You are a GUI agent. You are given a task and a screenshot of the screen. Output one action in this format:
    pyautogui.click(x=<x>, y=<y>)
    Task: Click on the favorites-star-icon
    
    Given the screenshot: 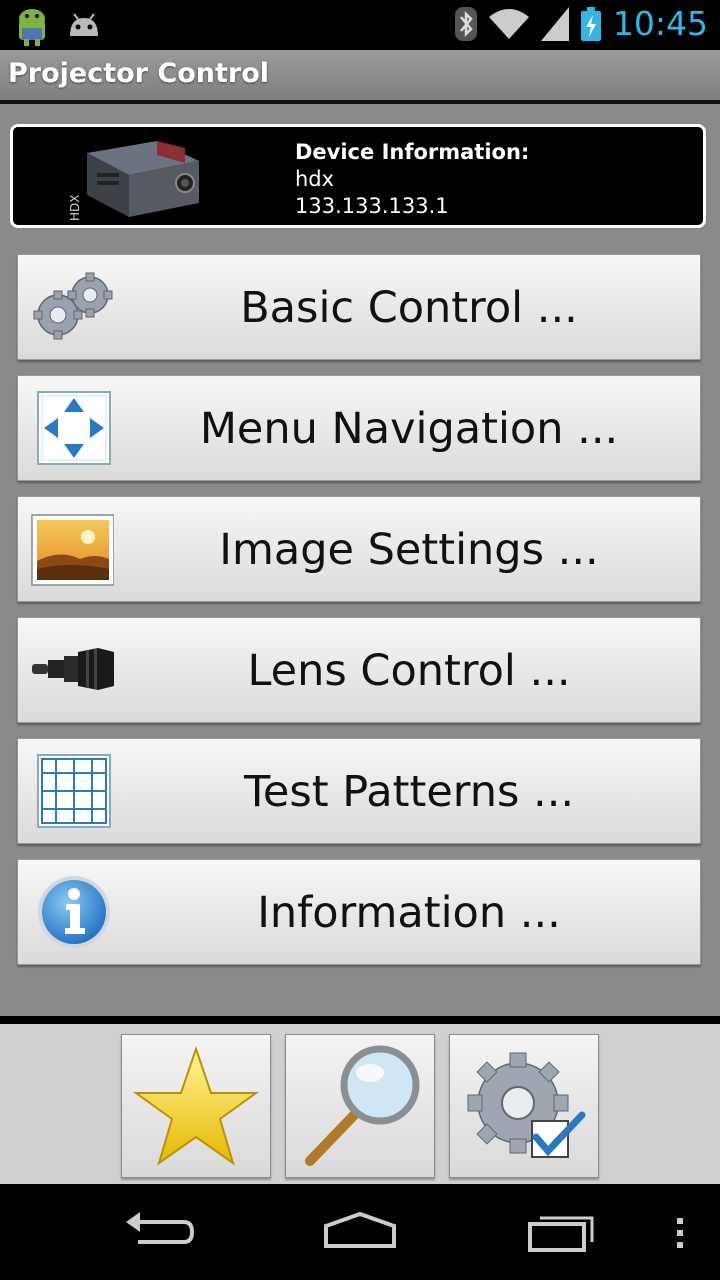 What is the action you would take?
    pyautogui.click(x=196, y=1105)
    